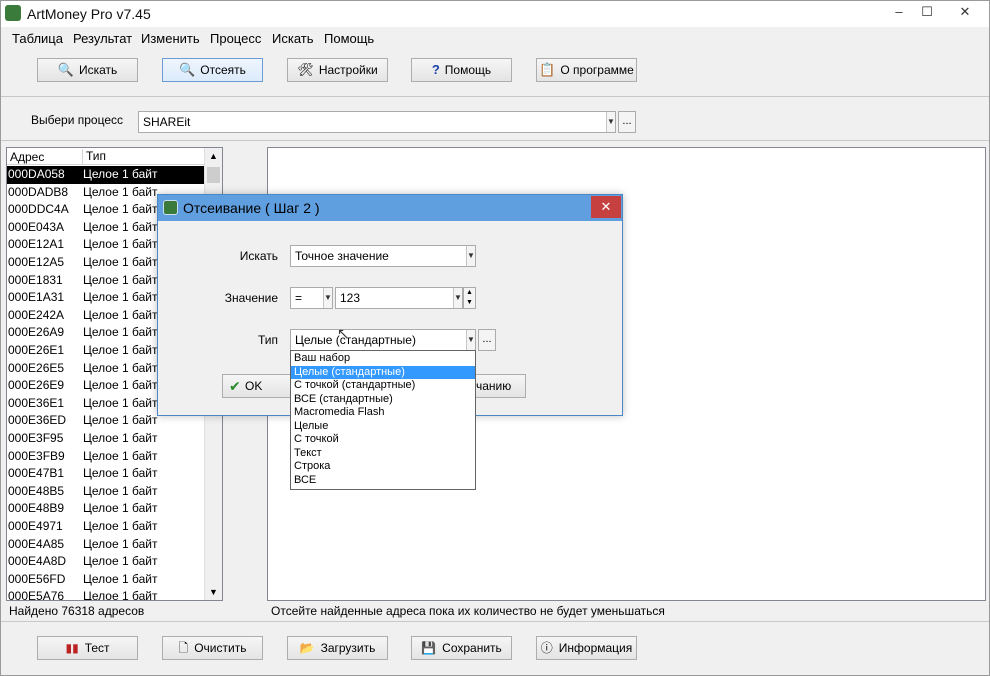 The width and height of the screenshot is (990, 676). Describe the element at coordinates (27, 157) in the screenshot. I see `header-address: Адрес` at that location.